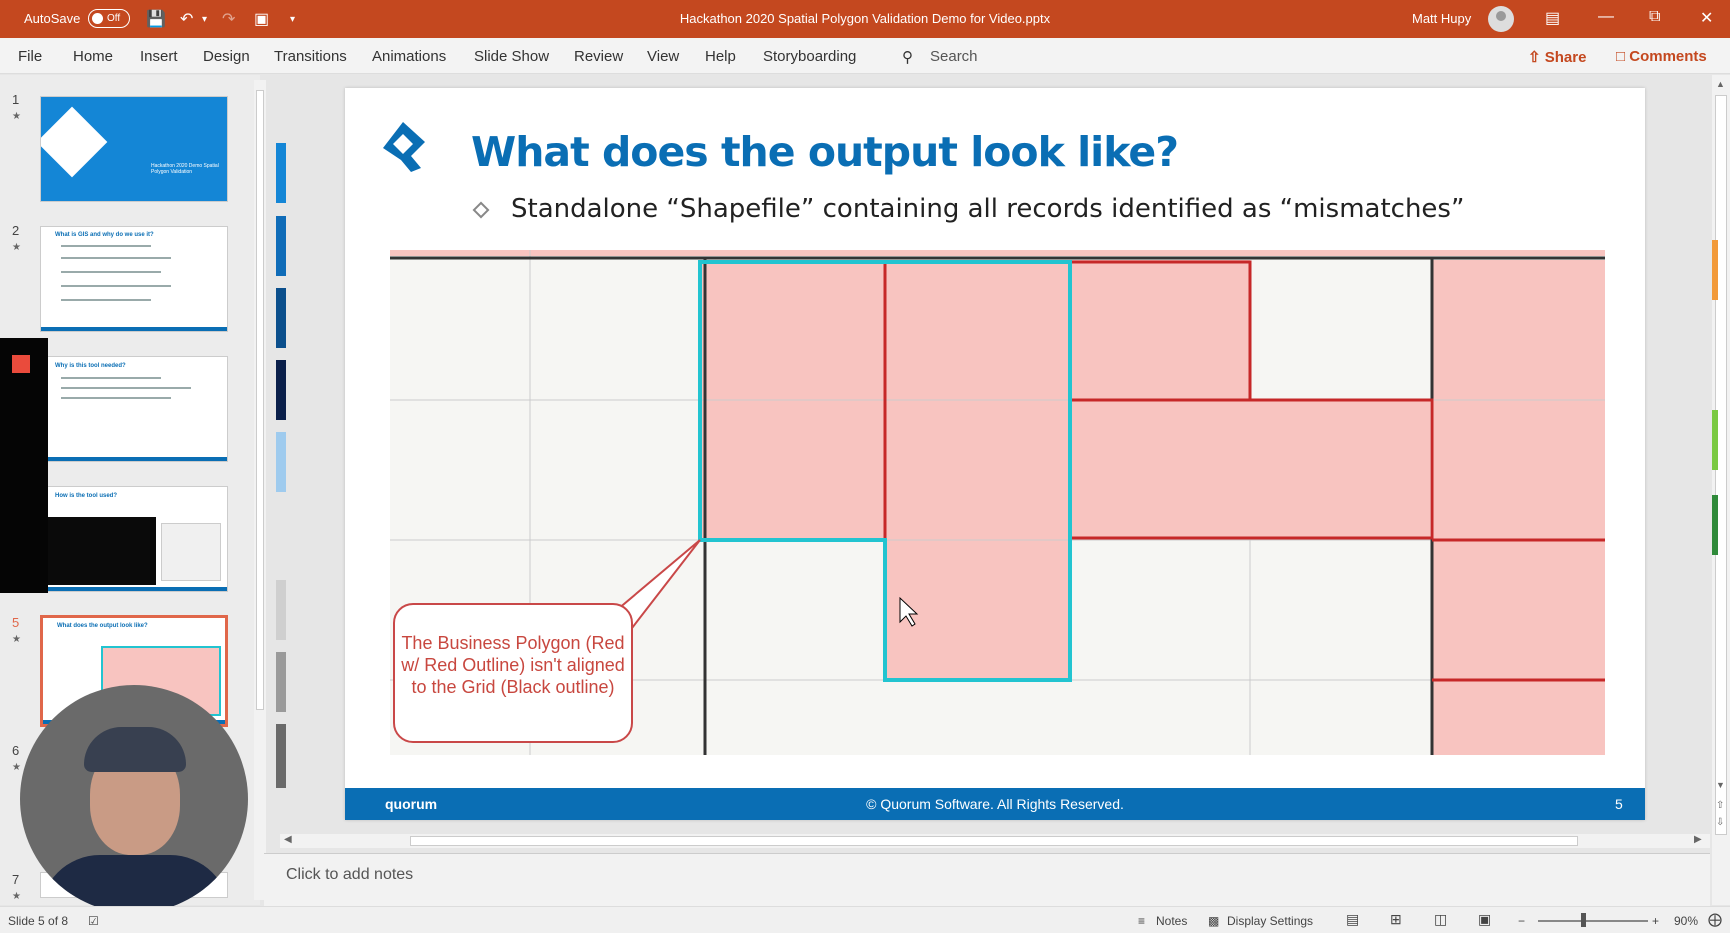 This screenshot has width=1730, height=933. Describe the element at coordinates (481, 210) in the screenshot. I see `diamond-bullet-icon` at that location.